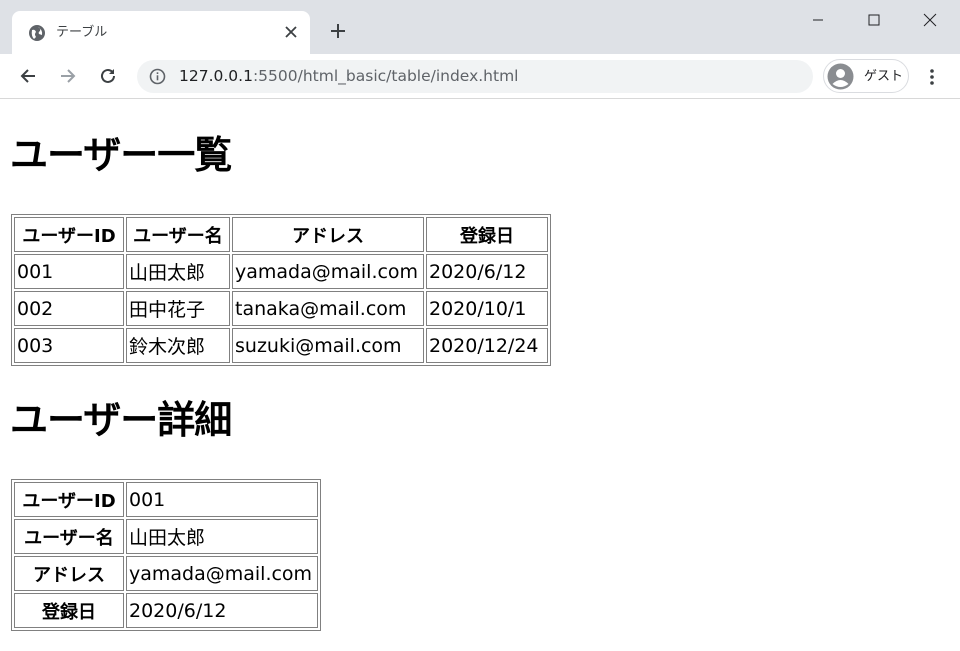 The width and height of the screenshot is (960, 651). Describe the element at coordinates (840, 76) in the screenshot. I see `avatar-icon` at that location.